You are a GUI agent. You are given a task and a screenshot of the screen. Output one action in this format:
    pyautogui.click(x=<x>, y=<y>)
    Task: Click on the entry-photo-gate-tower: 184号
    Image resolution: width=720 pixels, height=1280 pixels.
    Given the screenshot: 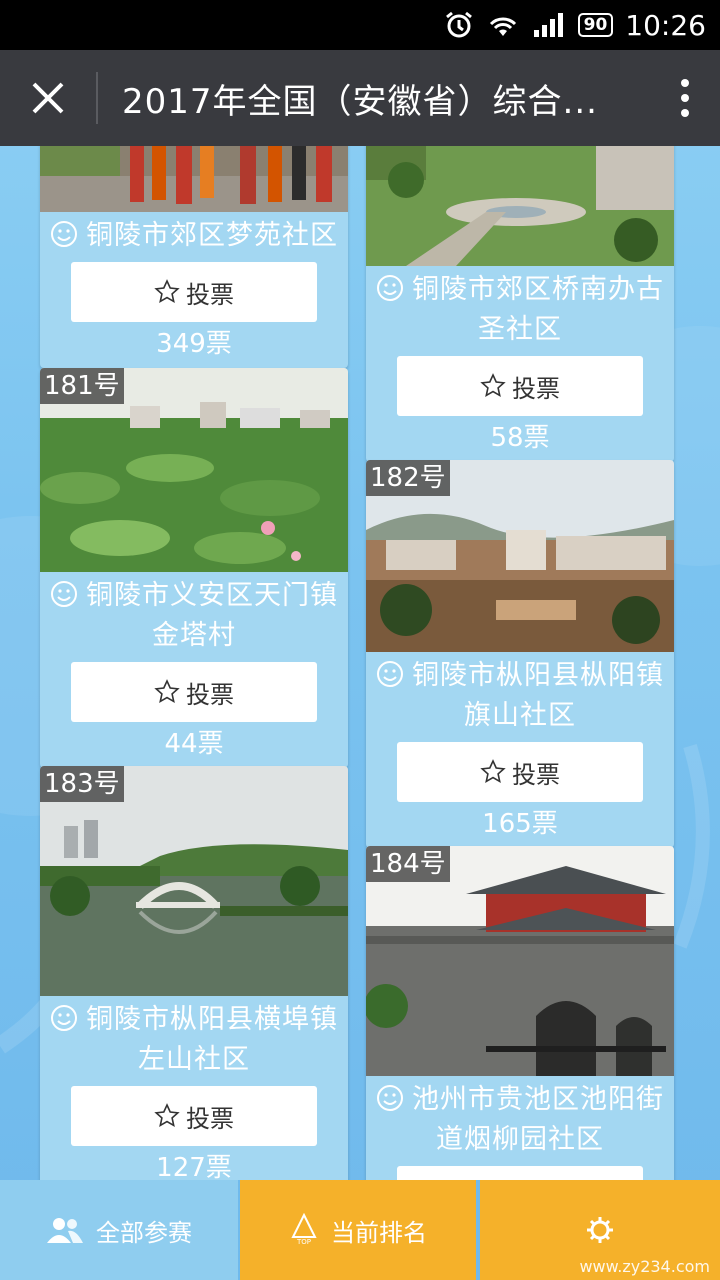 What is the action you would take?
    pyautogui.click(x=520, y=961)
    